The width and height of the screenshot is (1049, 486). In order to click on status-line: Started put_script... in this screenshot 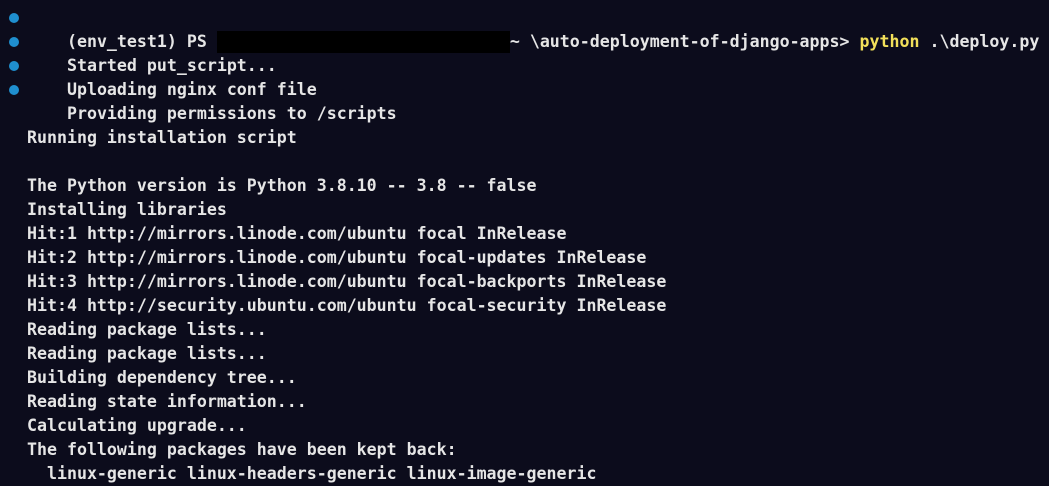, I will do `click(524, 52)`.